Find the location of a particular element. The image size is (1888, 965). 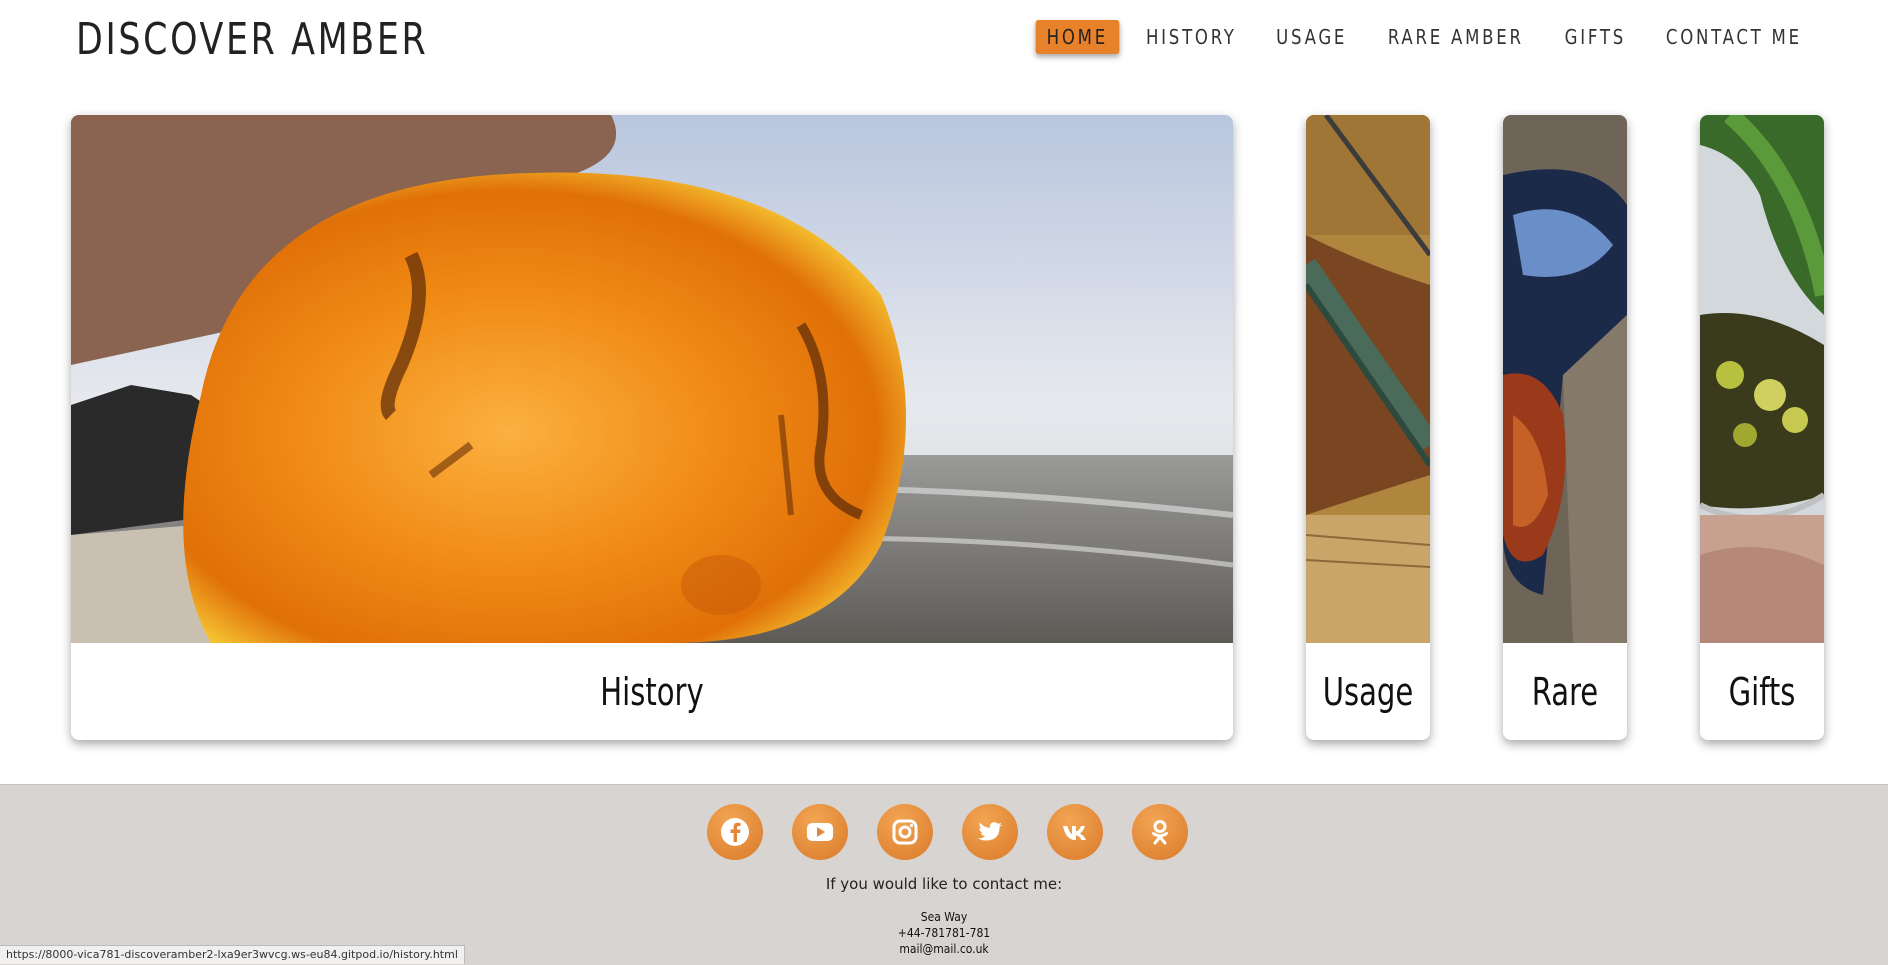

social-links is located at coordinates (962, 832).